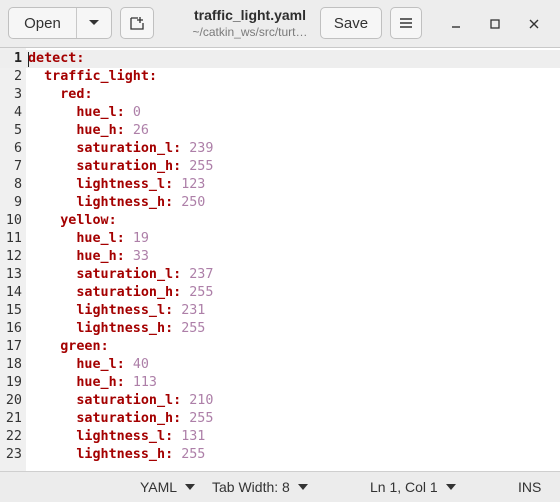 The image size is (560, 502). Describe the element at coordinates (17, 130) in the screenshot. I see `line-number: 5` at that location.